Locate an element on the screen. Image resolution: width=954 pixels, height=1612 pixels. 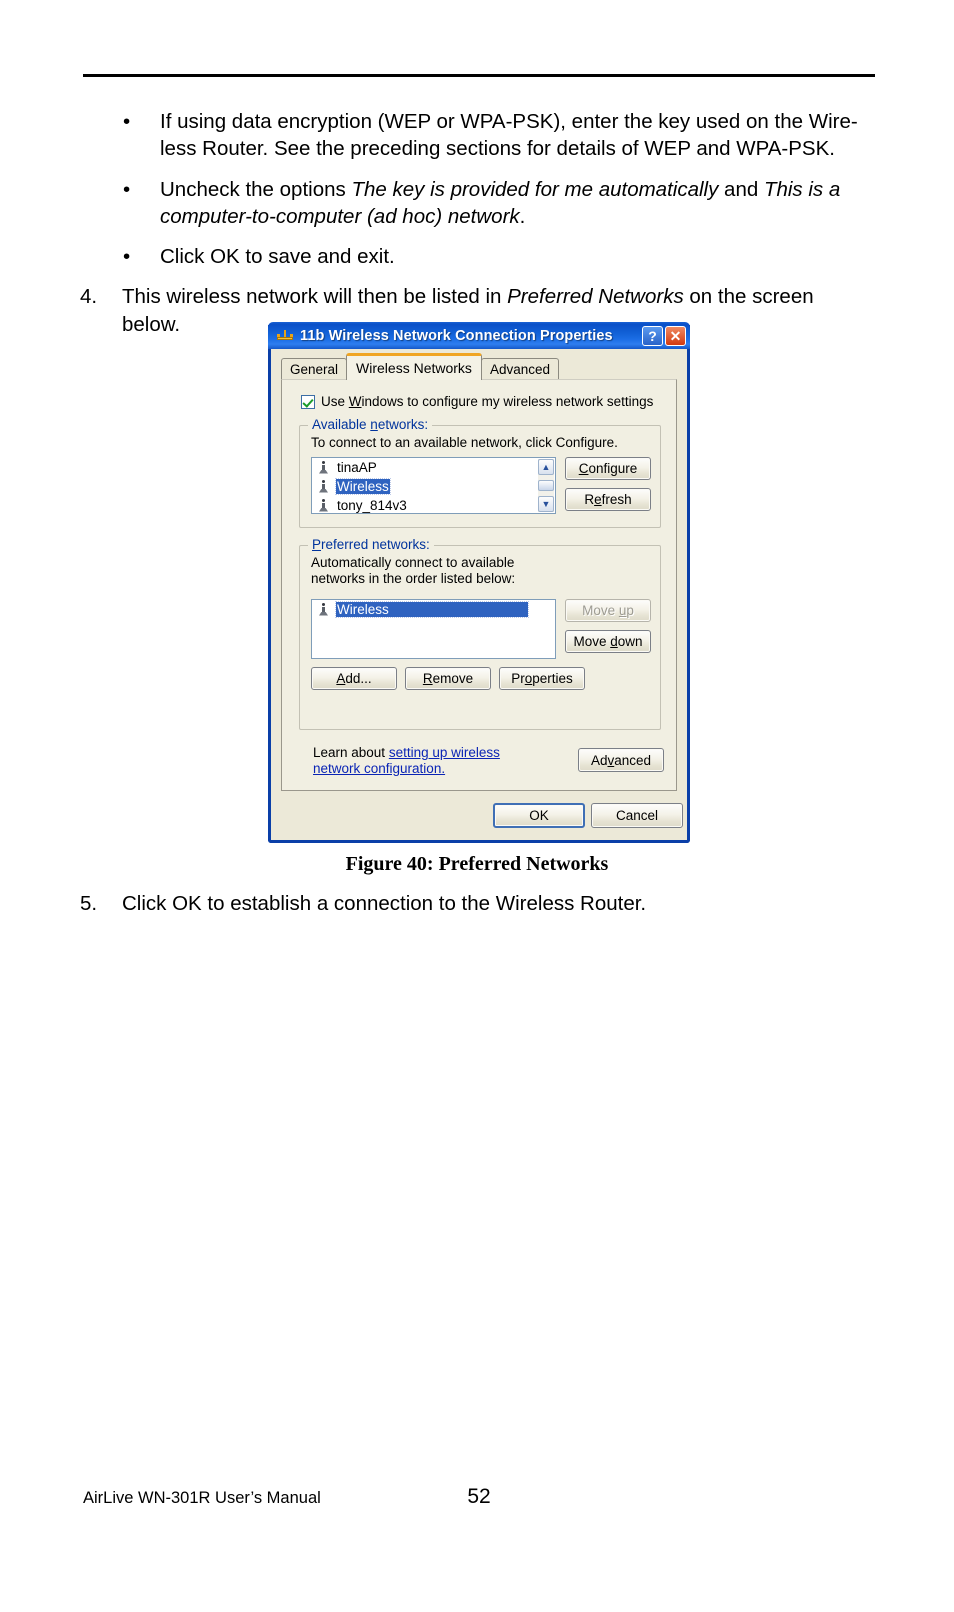
move-up-button: Move up is located at coordinates (608, 610).